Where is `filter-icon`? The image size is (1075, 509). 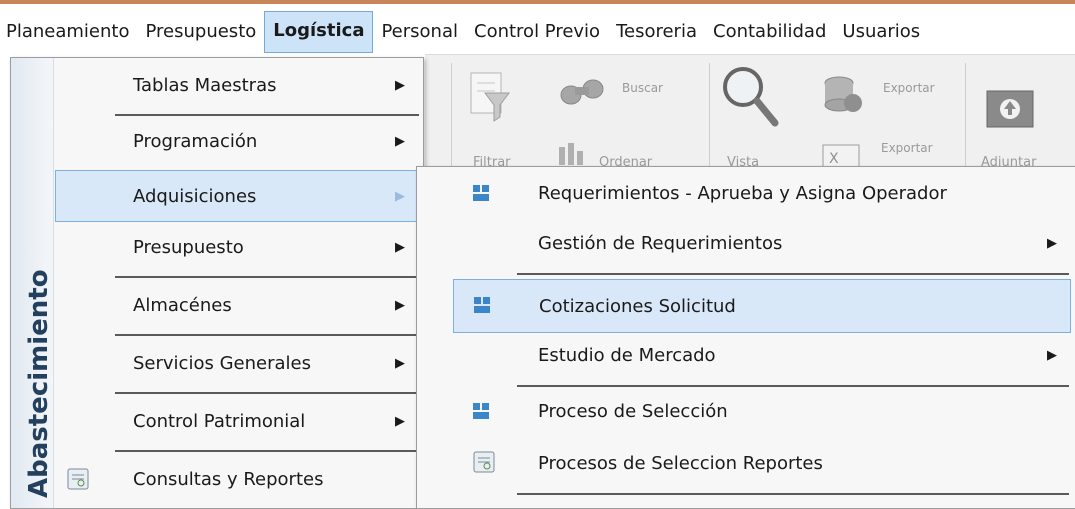
filter-icon is located at coordinates (490, 98).